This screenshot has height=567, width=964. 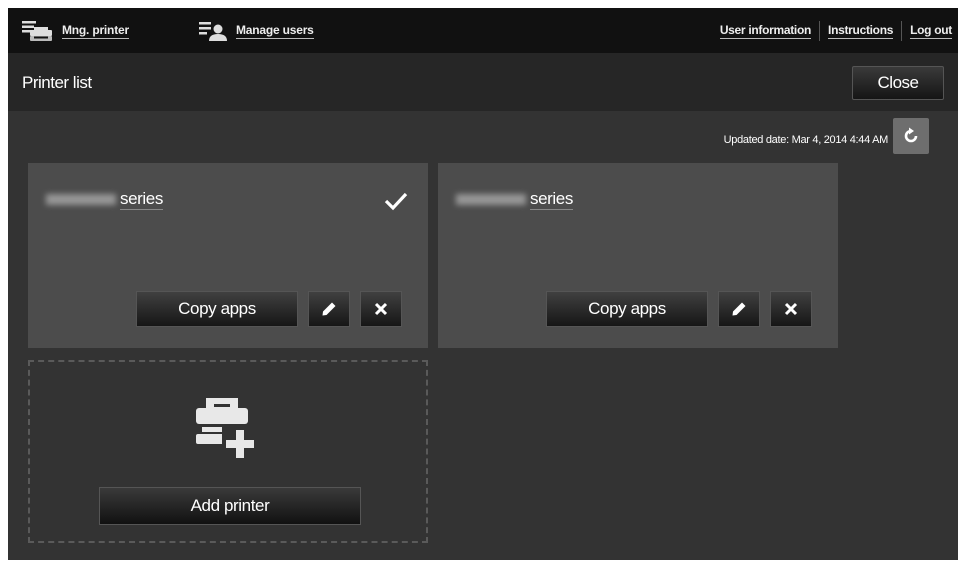 What do you see at coordinates (931, 31) in the screenshot?
I see `log-out-link: Log out` at bounding box center [931, 31].